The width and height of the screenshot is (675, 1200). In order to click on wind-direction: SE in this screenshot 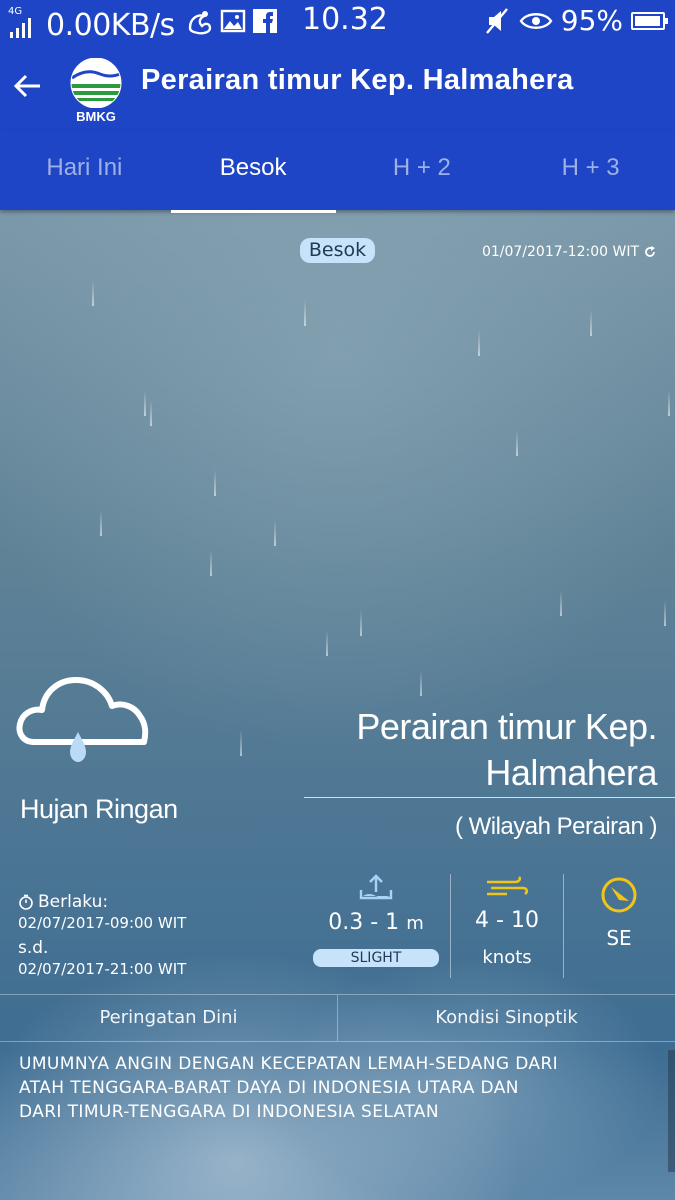, I will do `click(619, 913)`.